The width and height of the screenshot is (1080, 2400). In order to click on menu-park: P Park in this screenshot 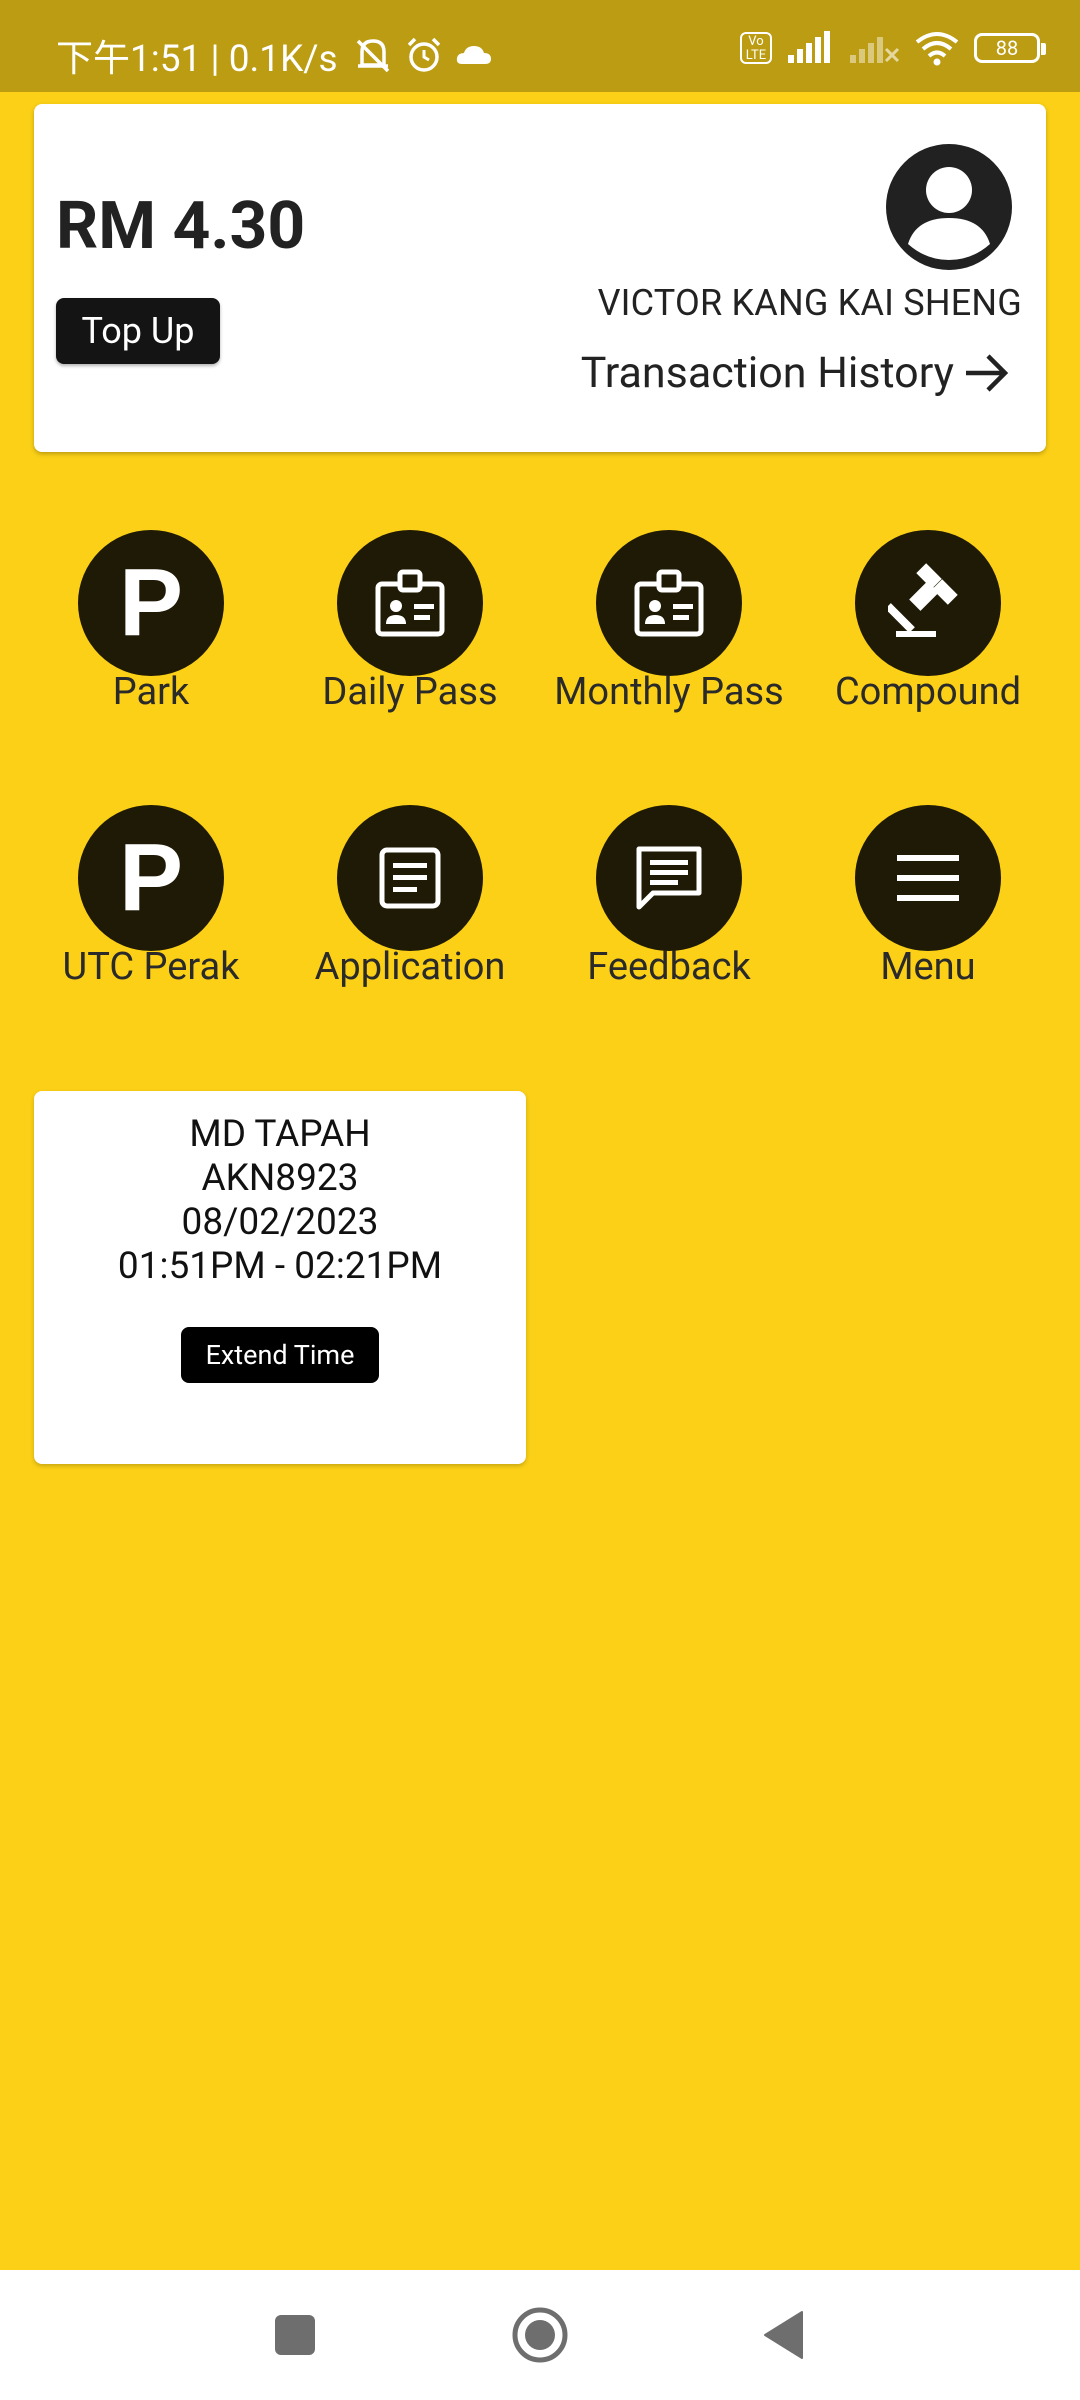, I will do `click(151, 630)`.